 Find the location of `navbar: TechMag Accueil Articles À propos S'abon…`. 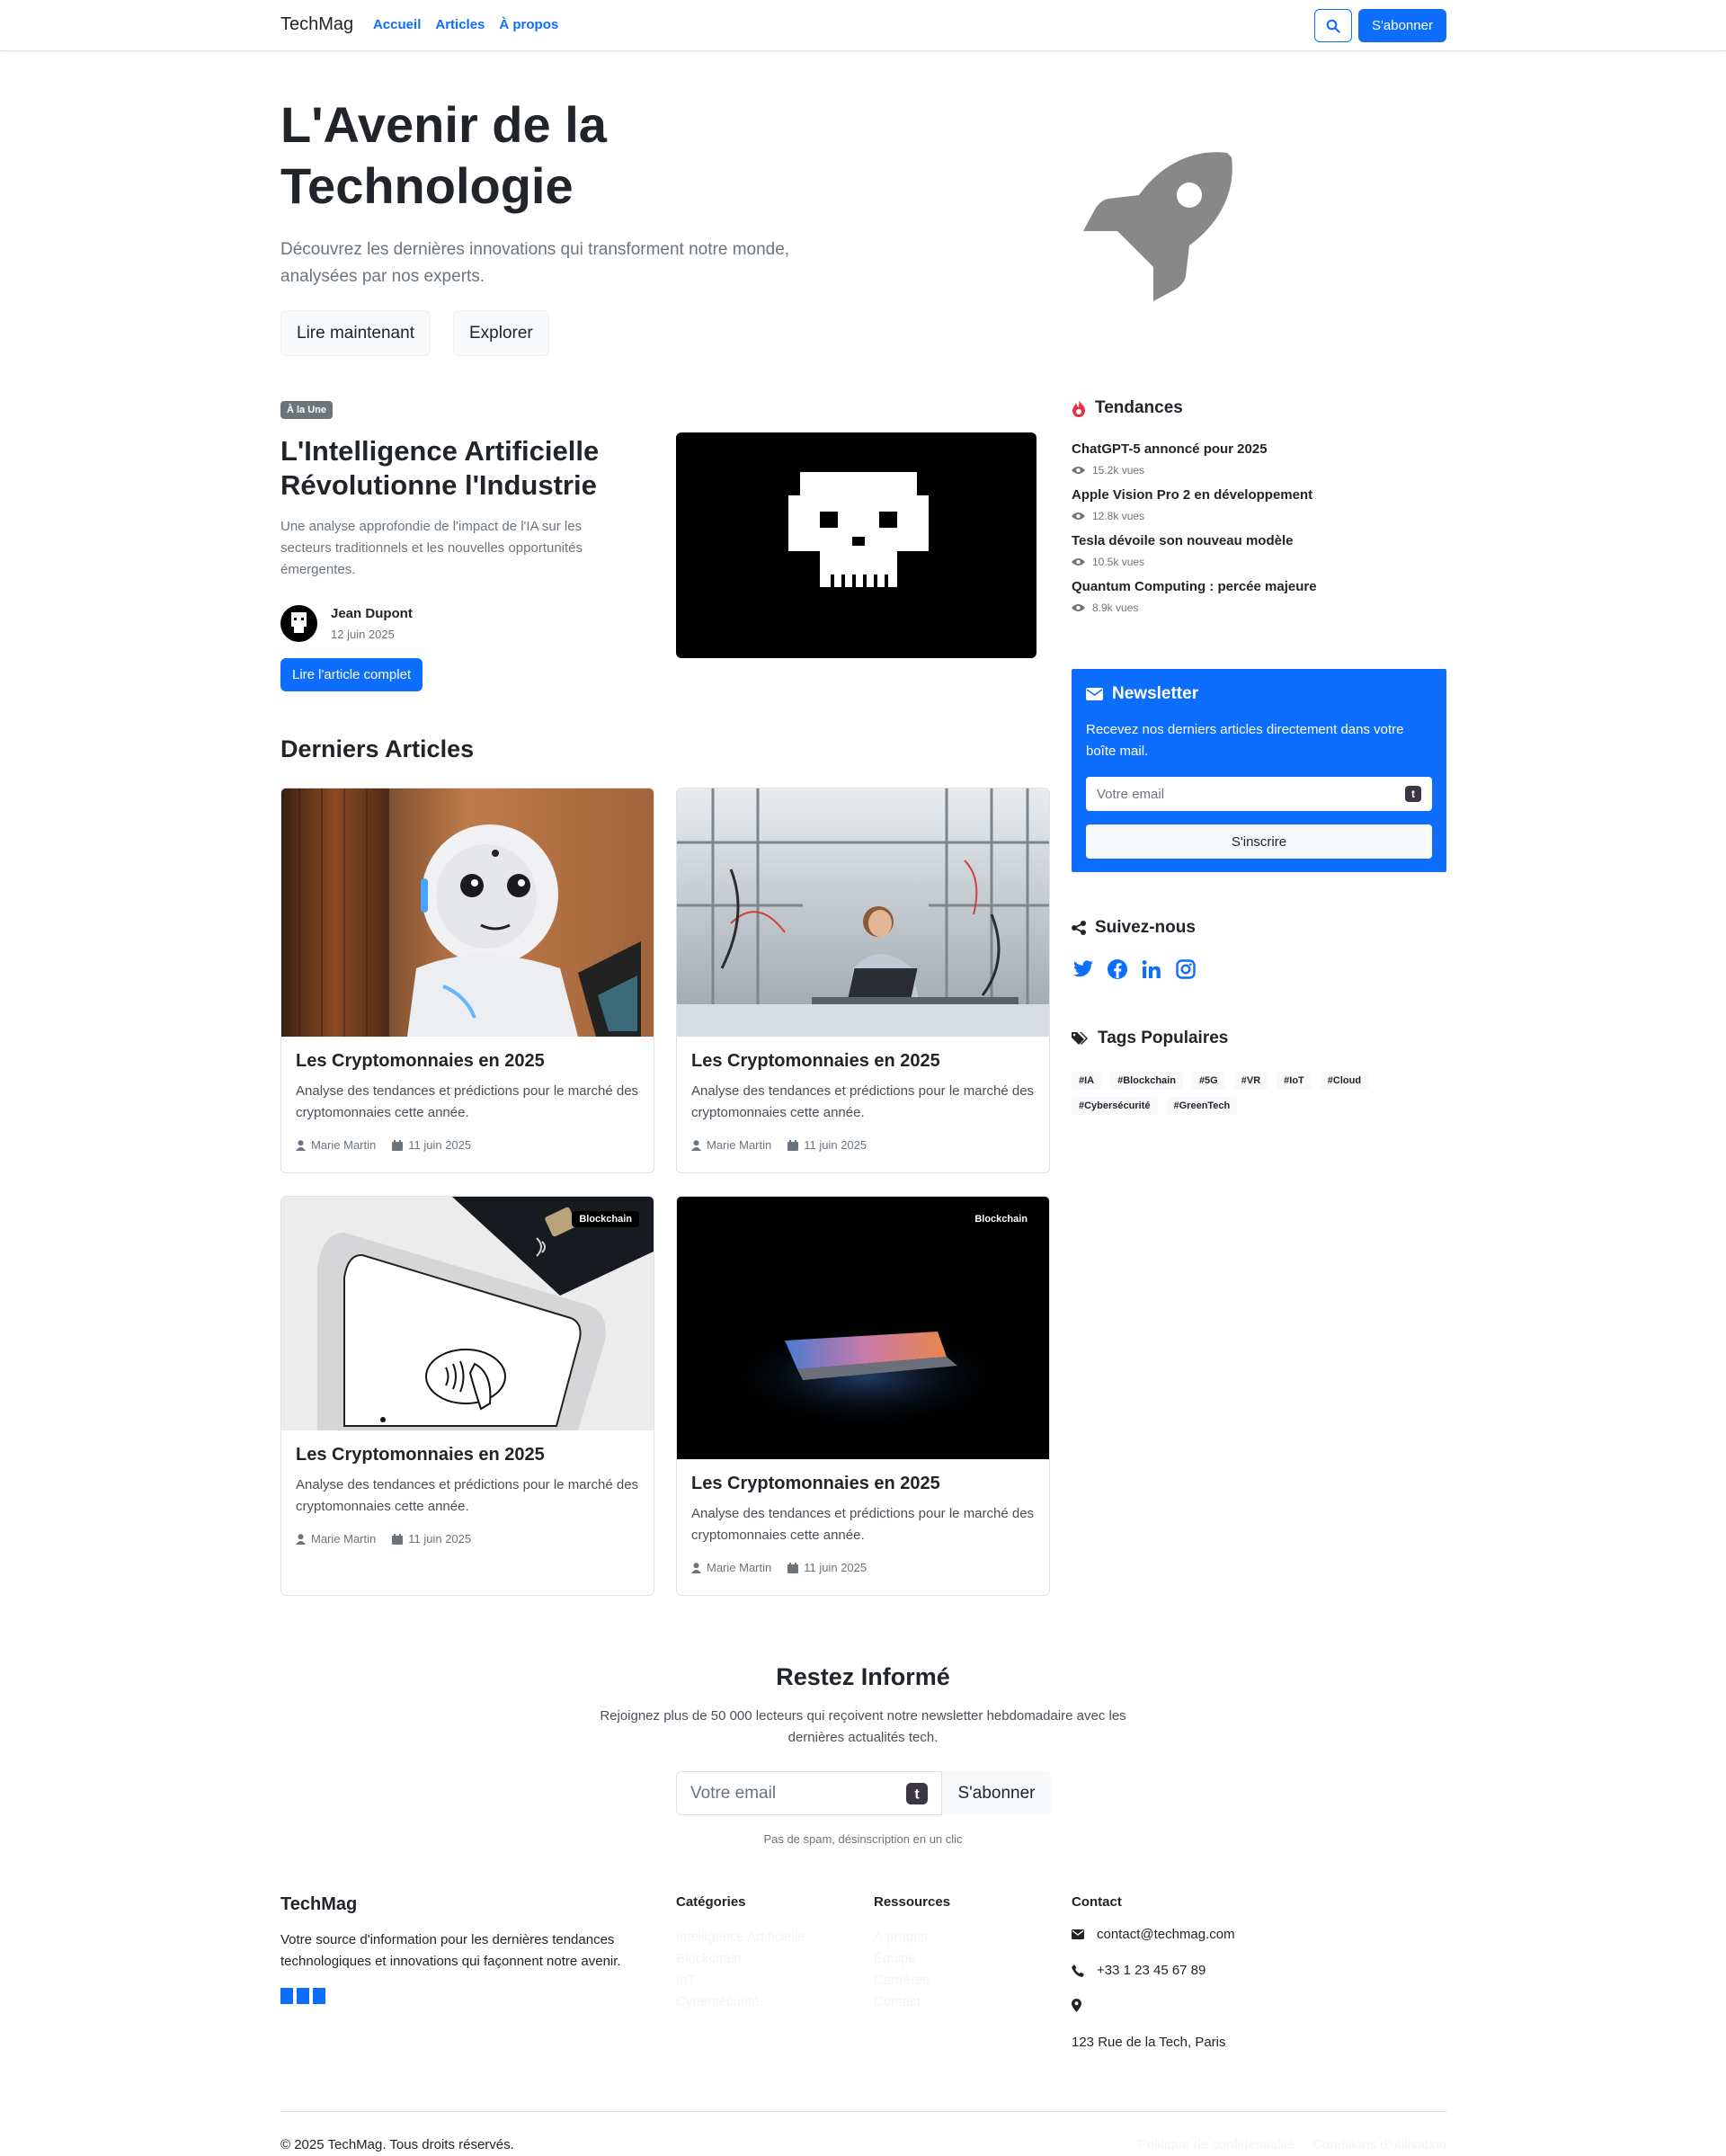

navbar: TechMag Accueil Articles À propos S'abon… is located at coordinates (863, 25).